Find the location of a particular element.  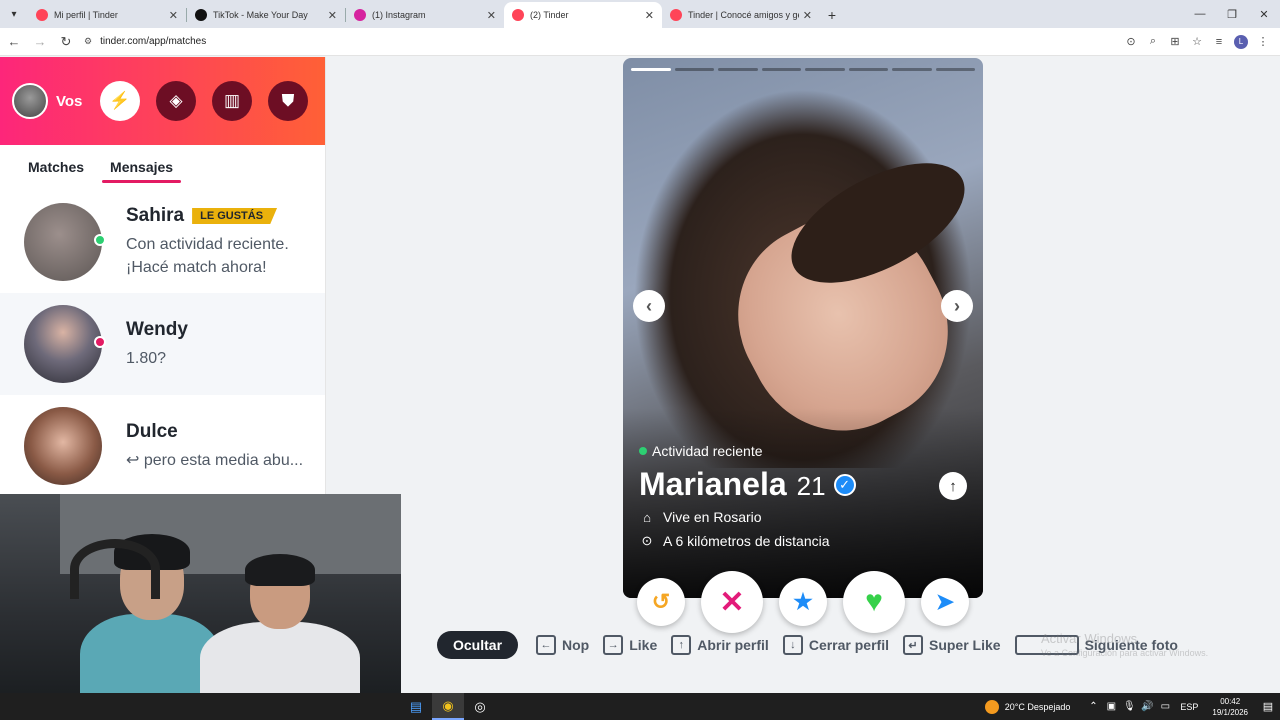

shortcut-item: ← Nop is located at coordinates (562, 645).